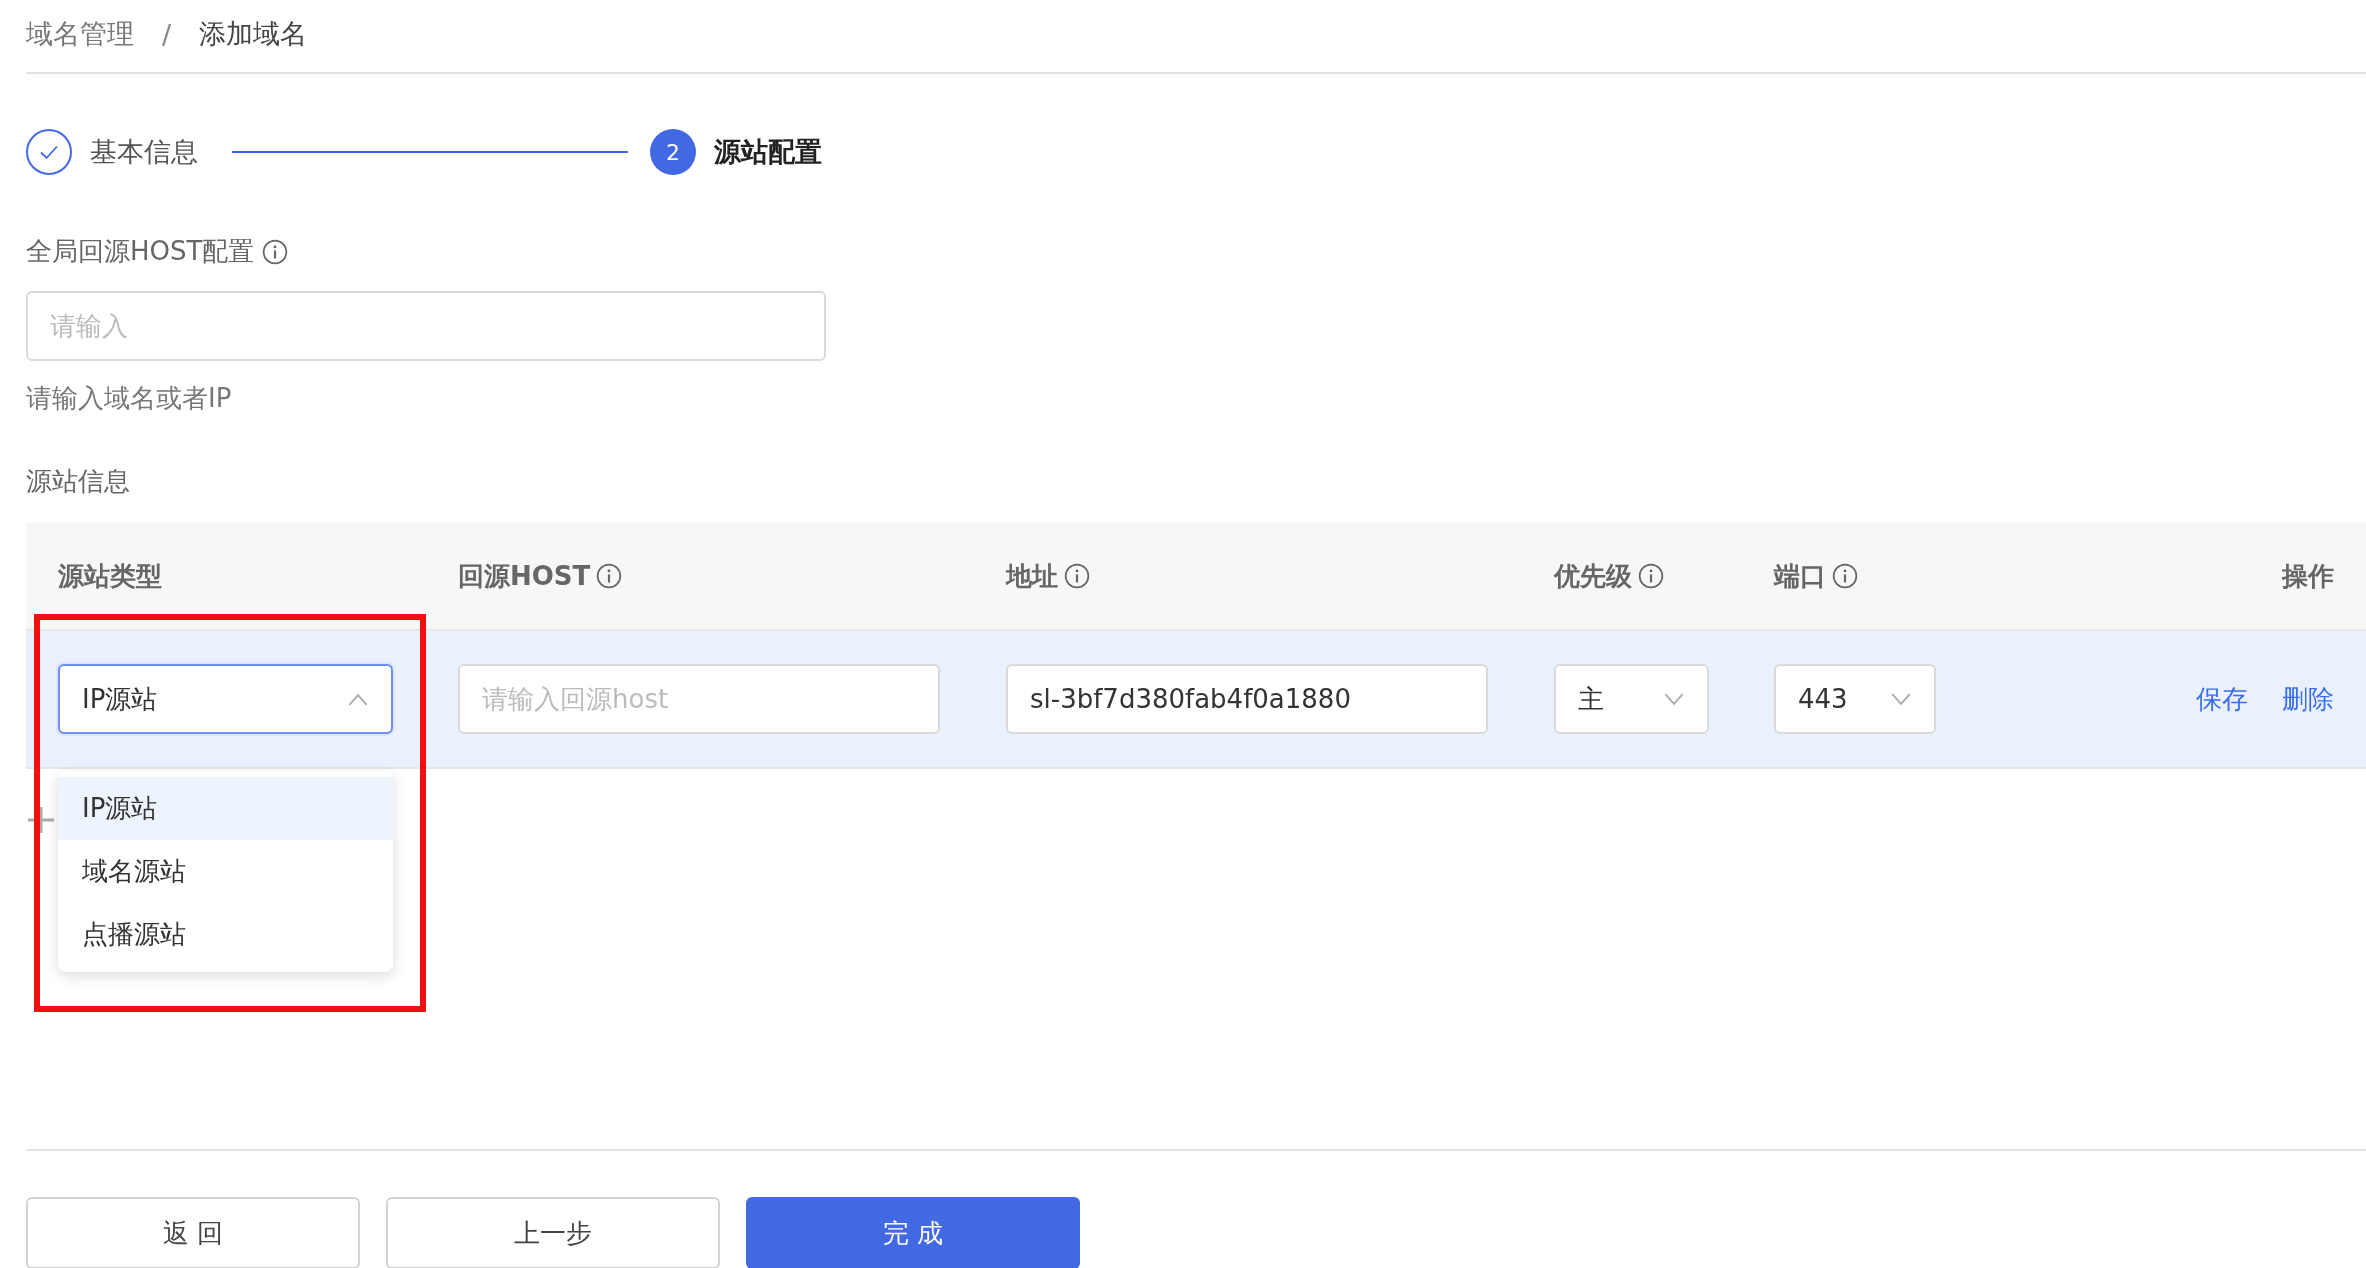  I want to click on plus-icon, so click(41, 820).